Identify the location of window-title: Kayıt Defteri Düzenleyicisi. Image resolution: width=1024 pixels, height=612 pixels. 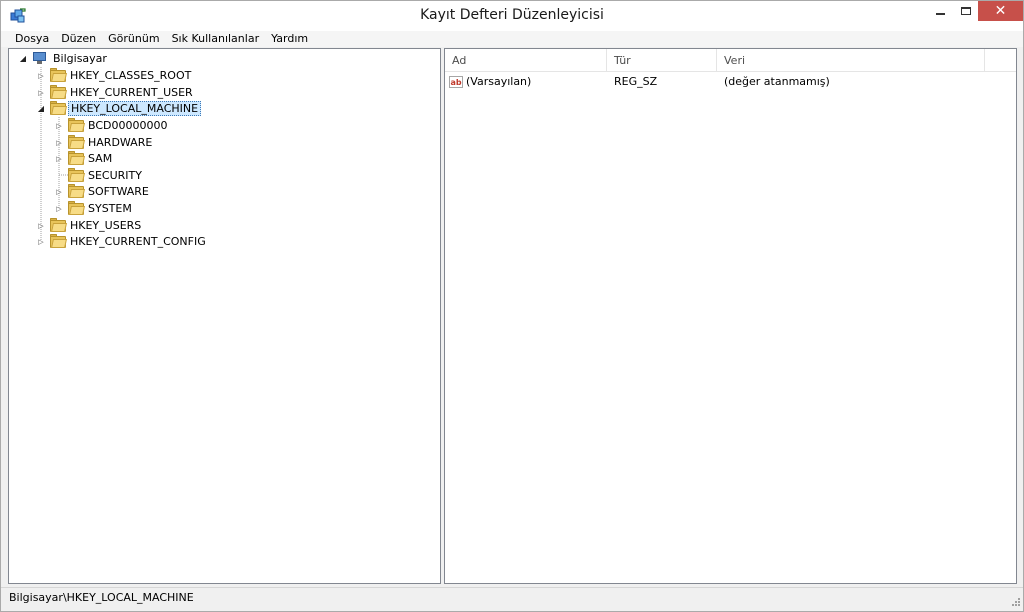
(512, 15).